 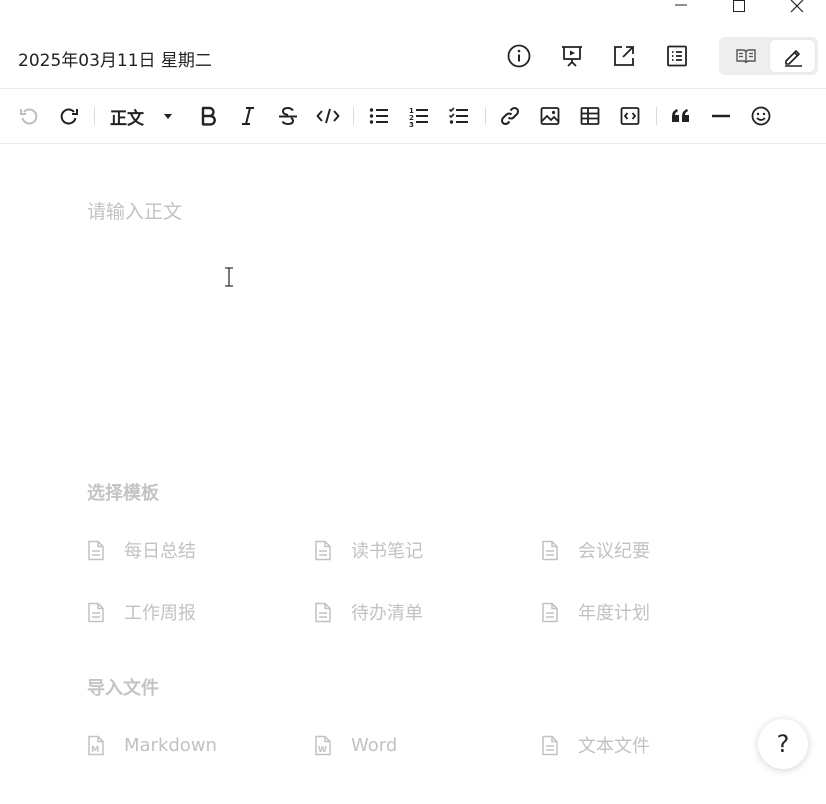 I want to click on import-section-title: 导入文件, so click(x=123, y=688).